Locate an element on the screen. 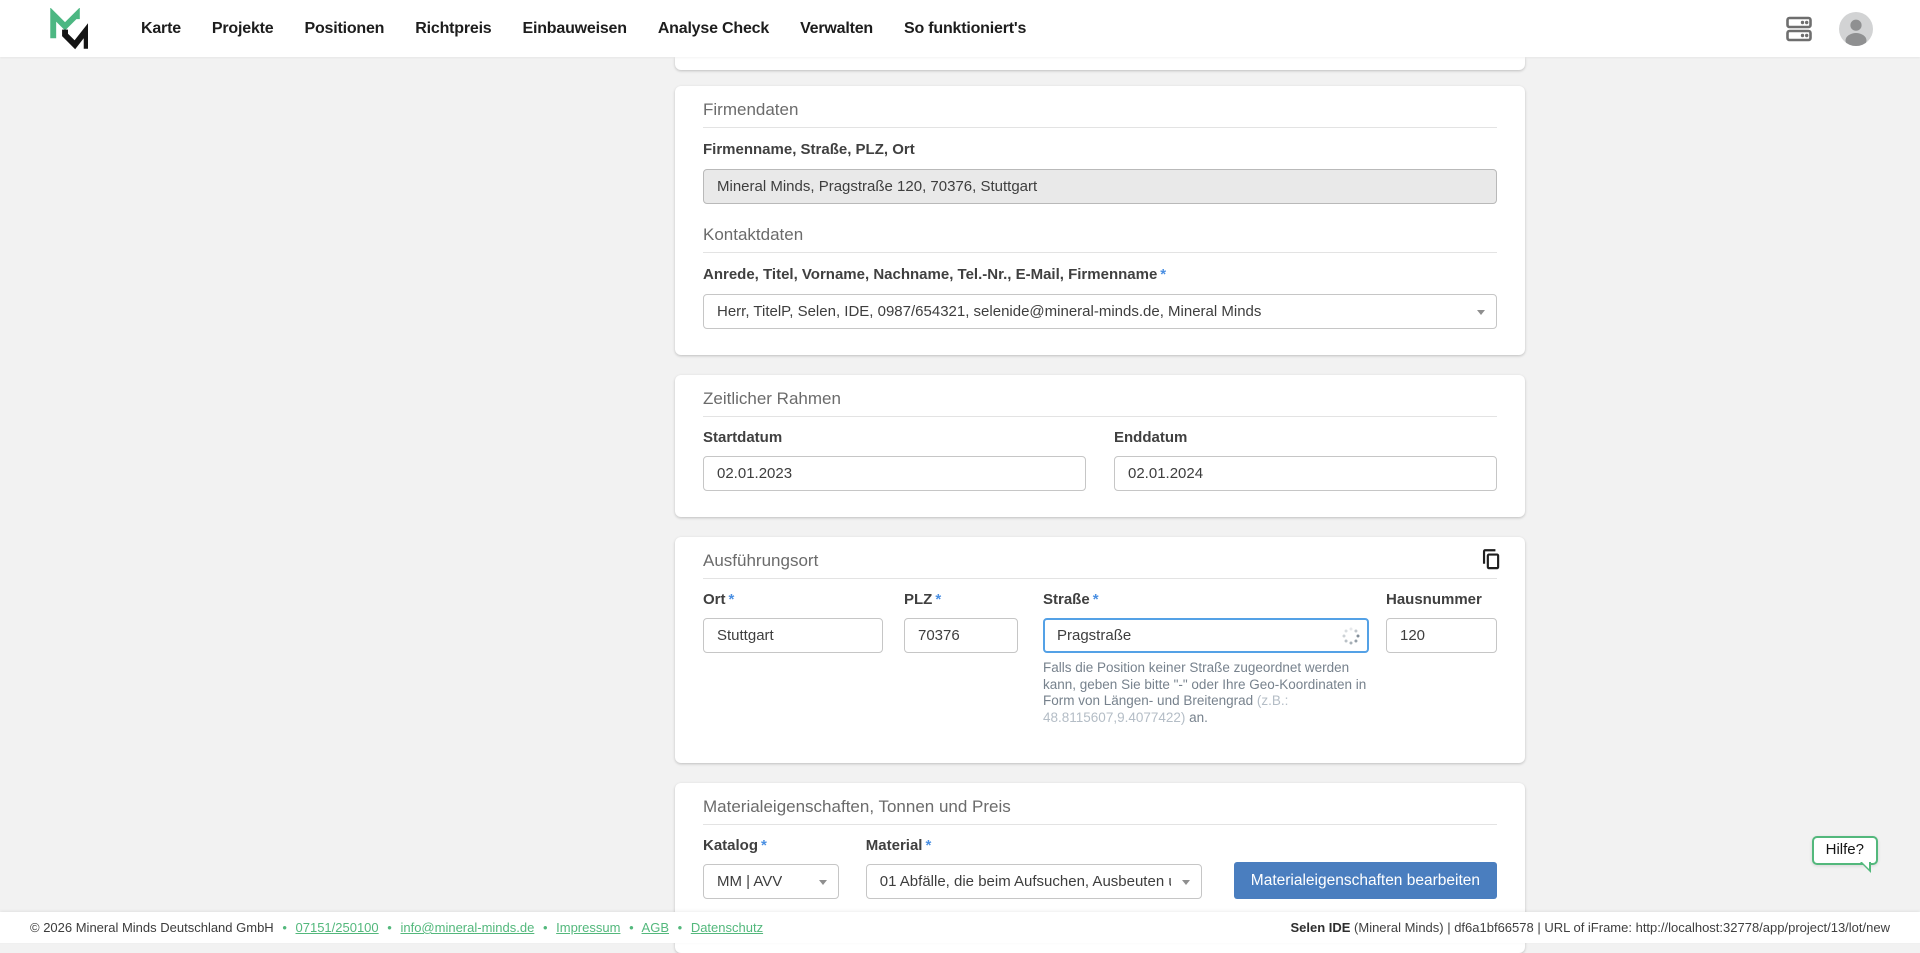  card-ausfuehrungsort: Ausführungsort Ort* PLZ* Straße* is located at coordinates (1100, 650).